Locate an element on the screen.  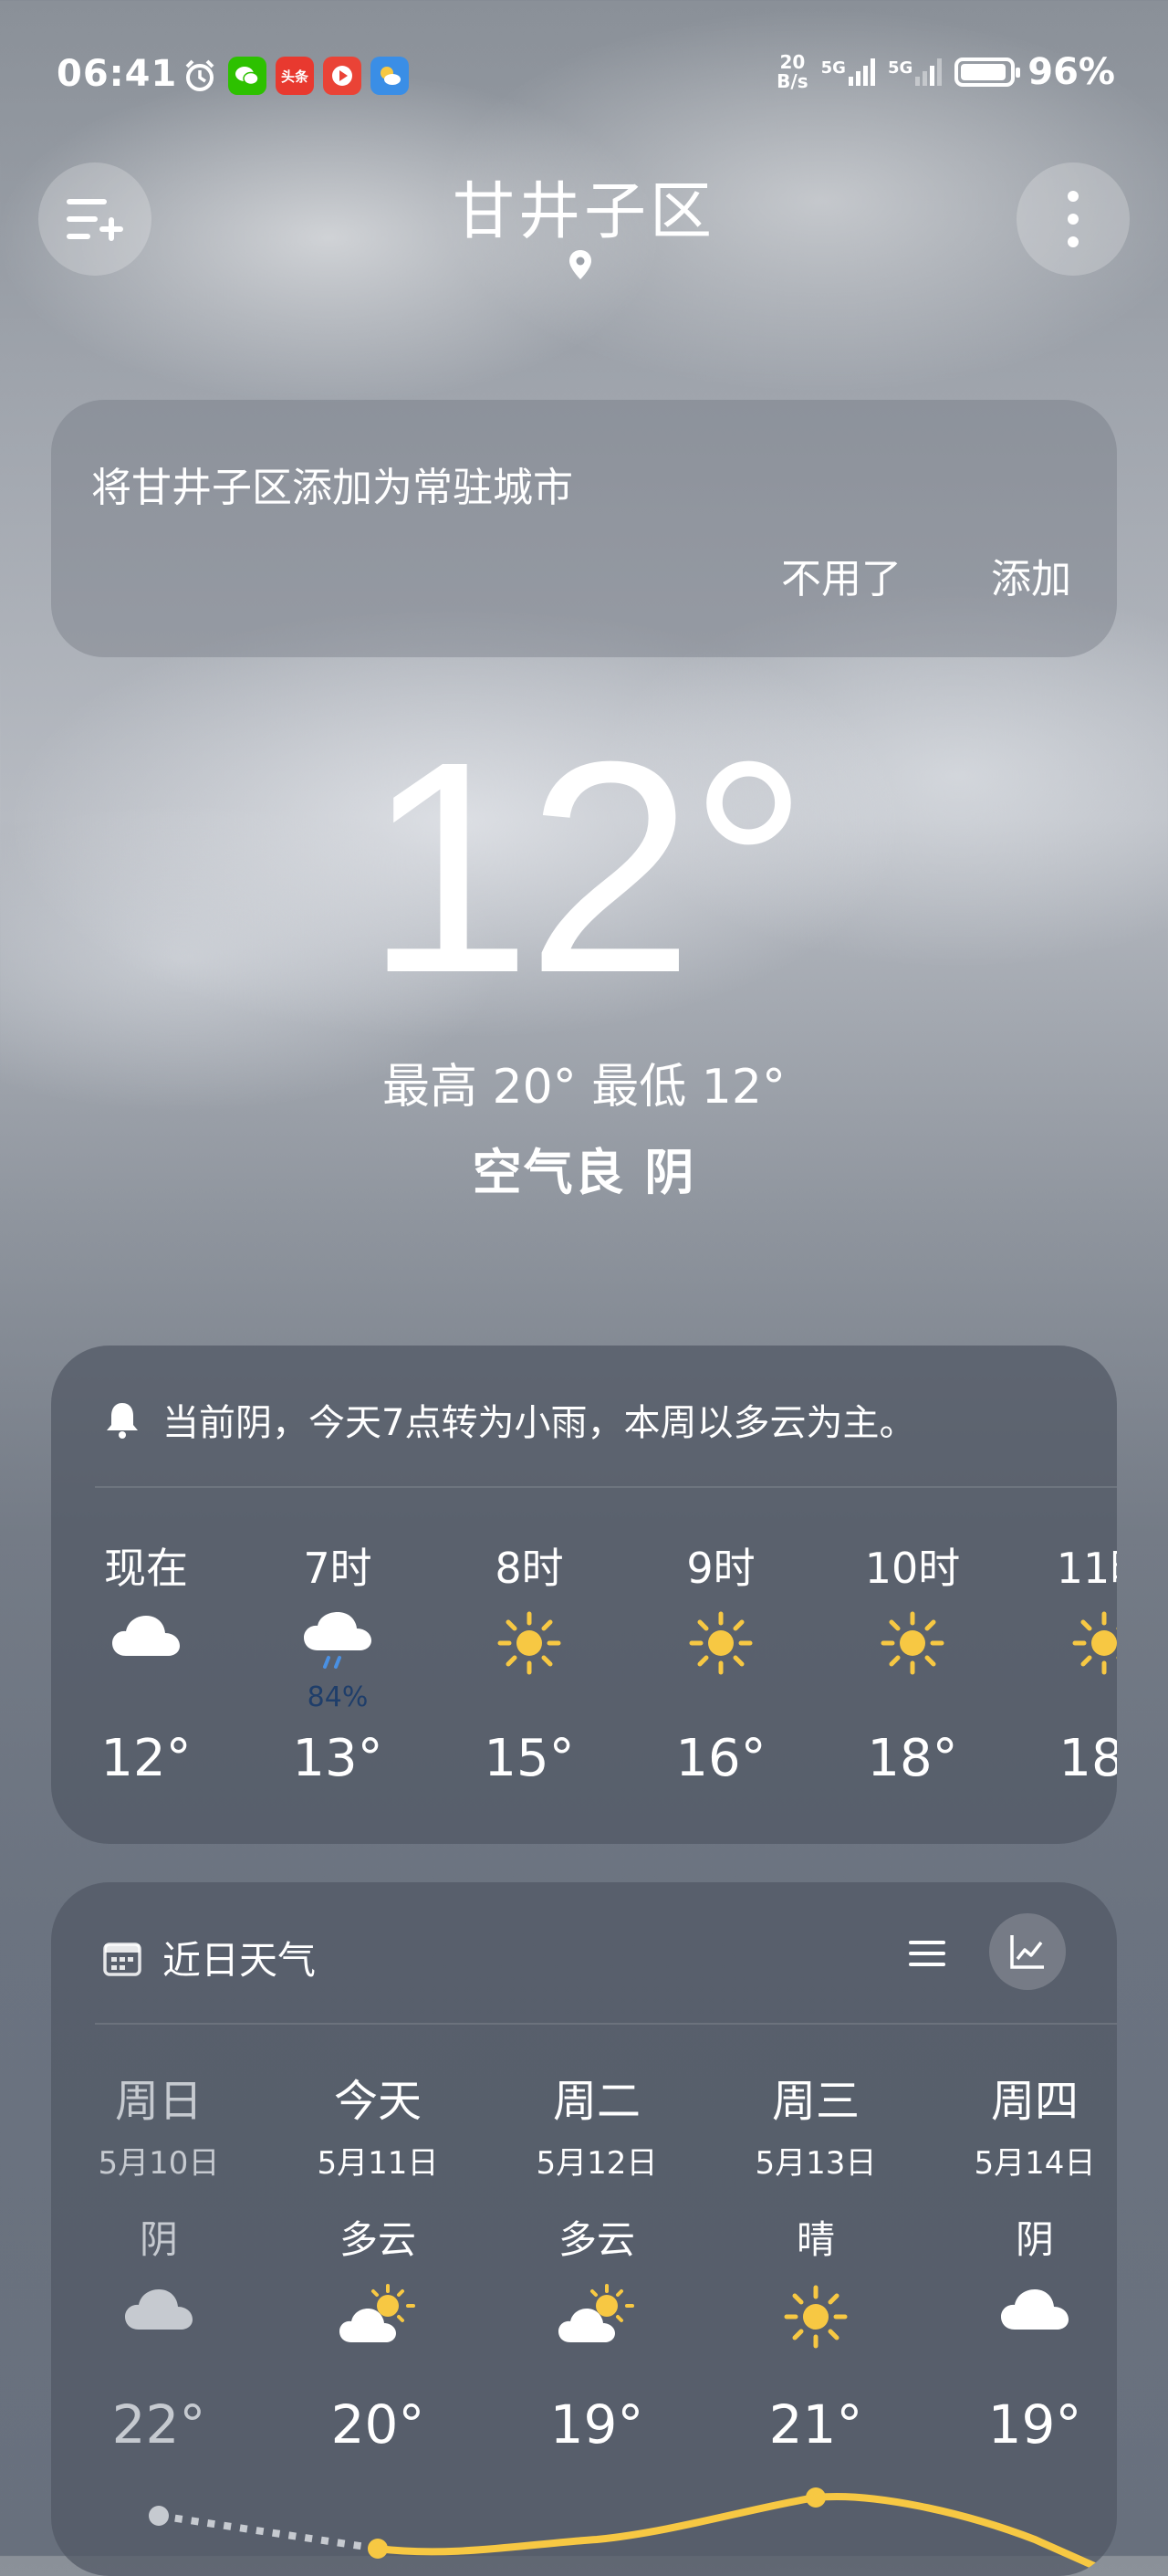
battery-percent: 96% is located at coordinates (1071, 72).